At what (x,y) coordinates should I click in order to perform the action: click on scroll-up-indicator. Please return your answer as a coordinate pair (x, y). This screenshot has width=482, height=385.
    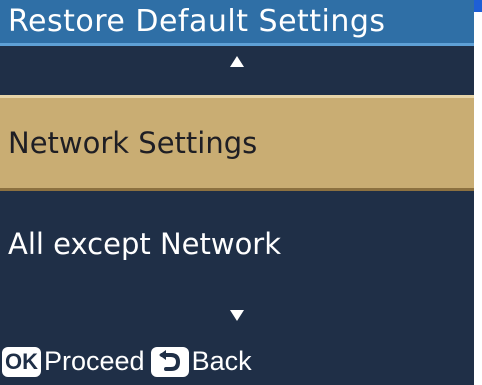
    Looking at the image, I should click on (237, 61).